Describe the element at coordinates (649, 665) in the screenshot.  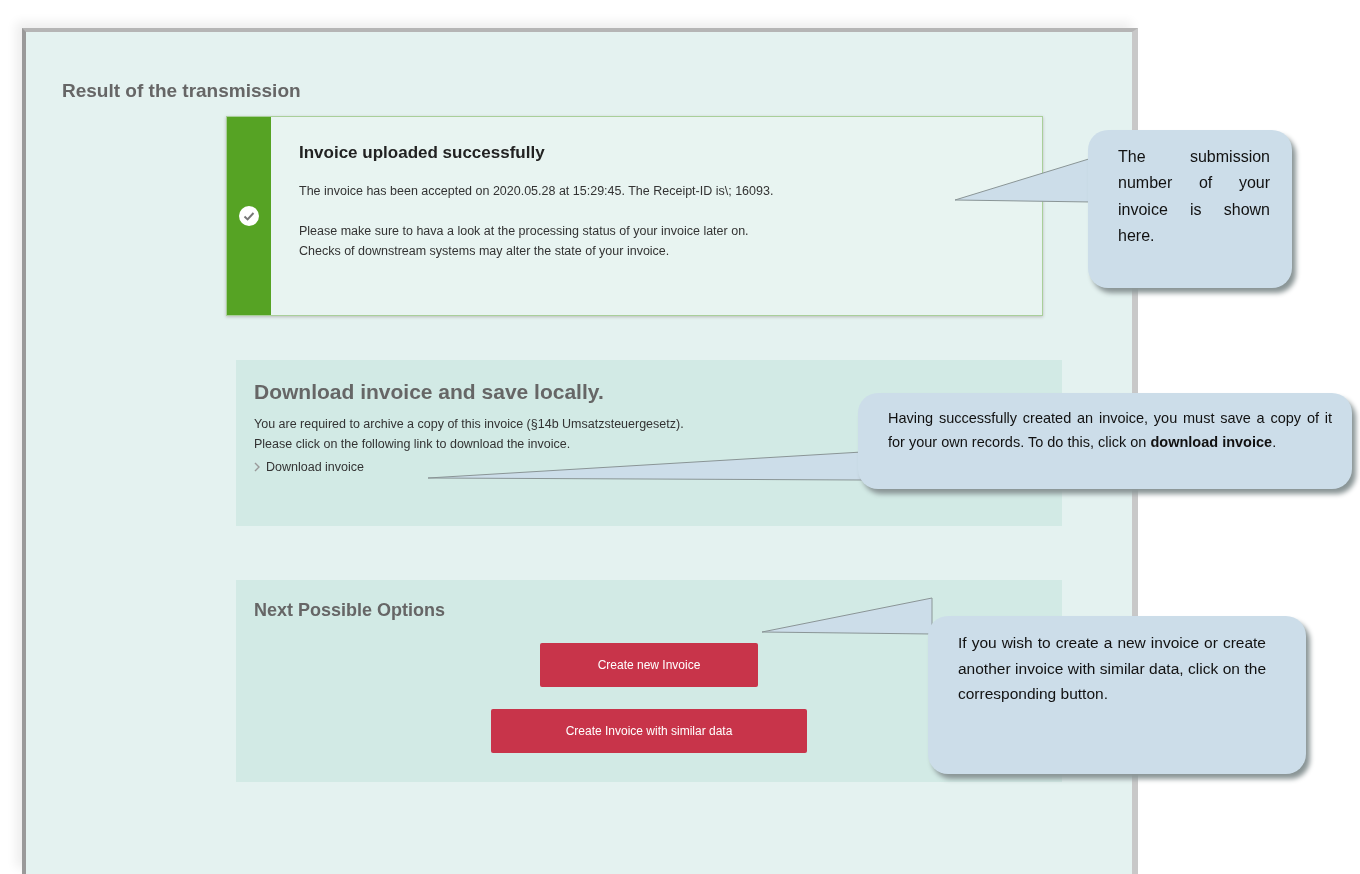
I see `action-button: Create new Invoice` at that location.